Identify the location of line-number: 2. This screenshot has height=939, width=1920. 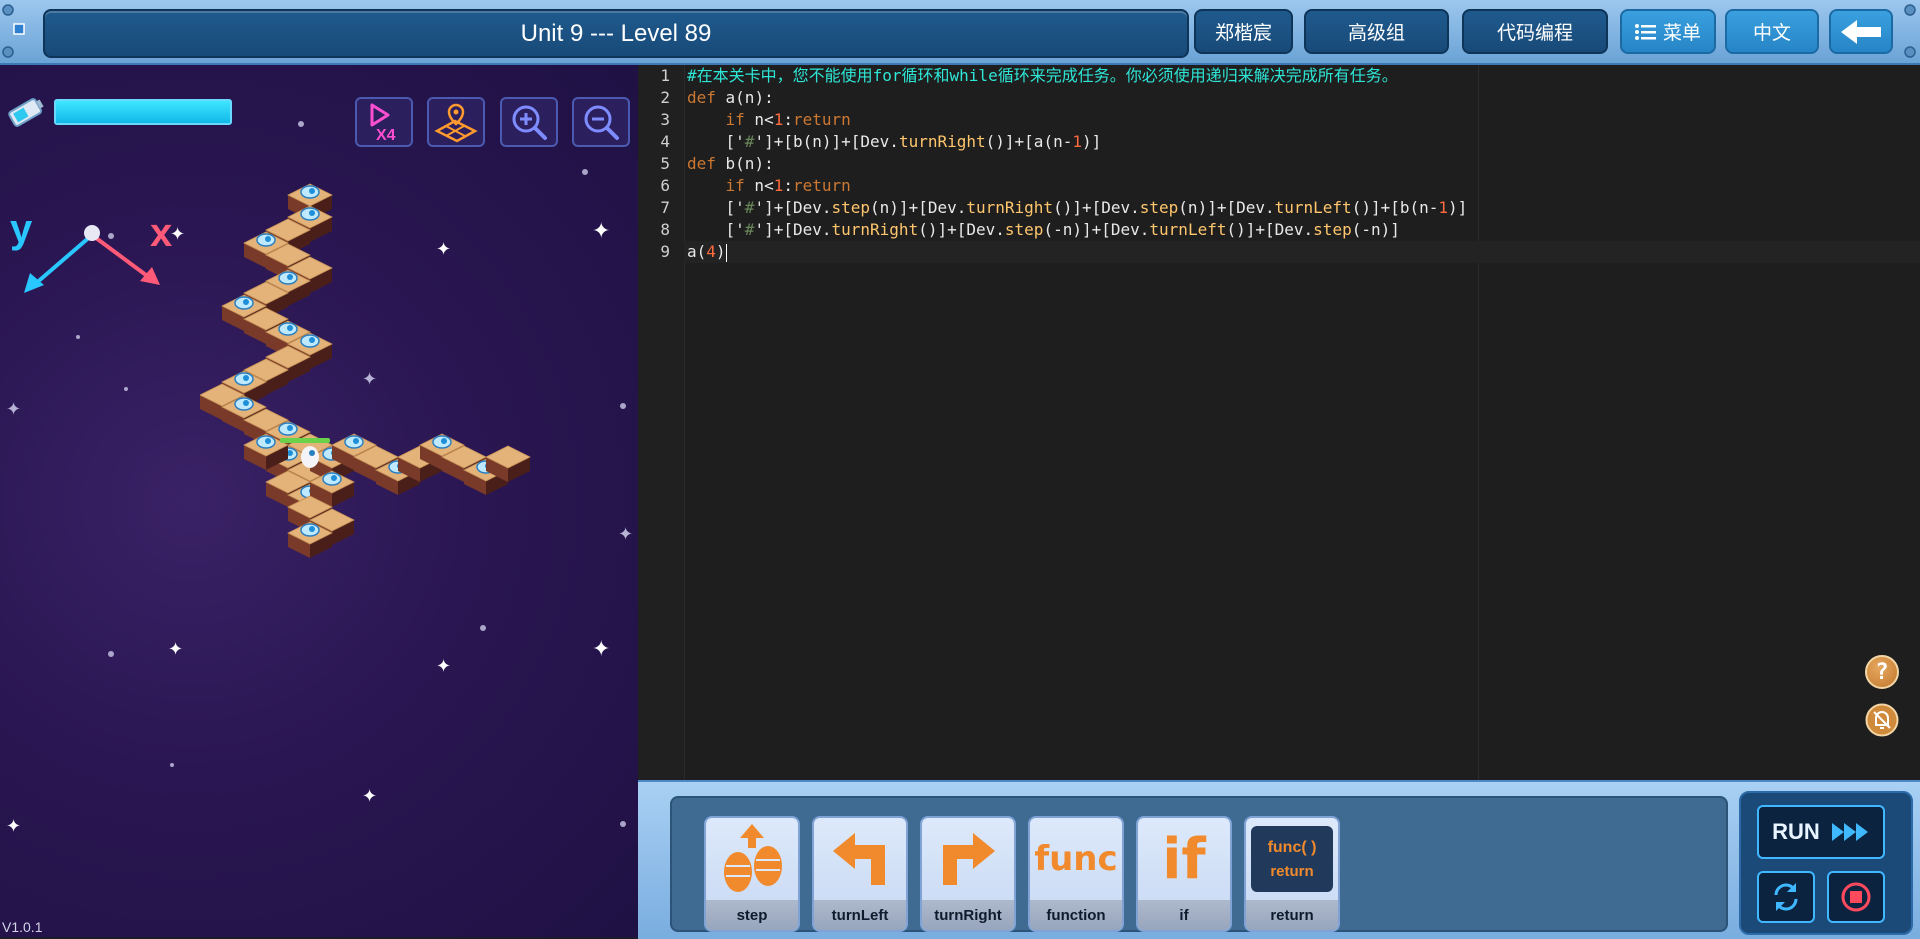
(665, 97).